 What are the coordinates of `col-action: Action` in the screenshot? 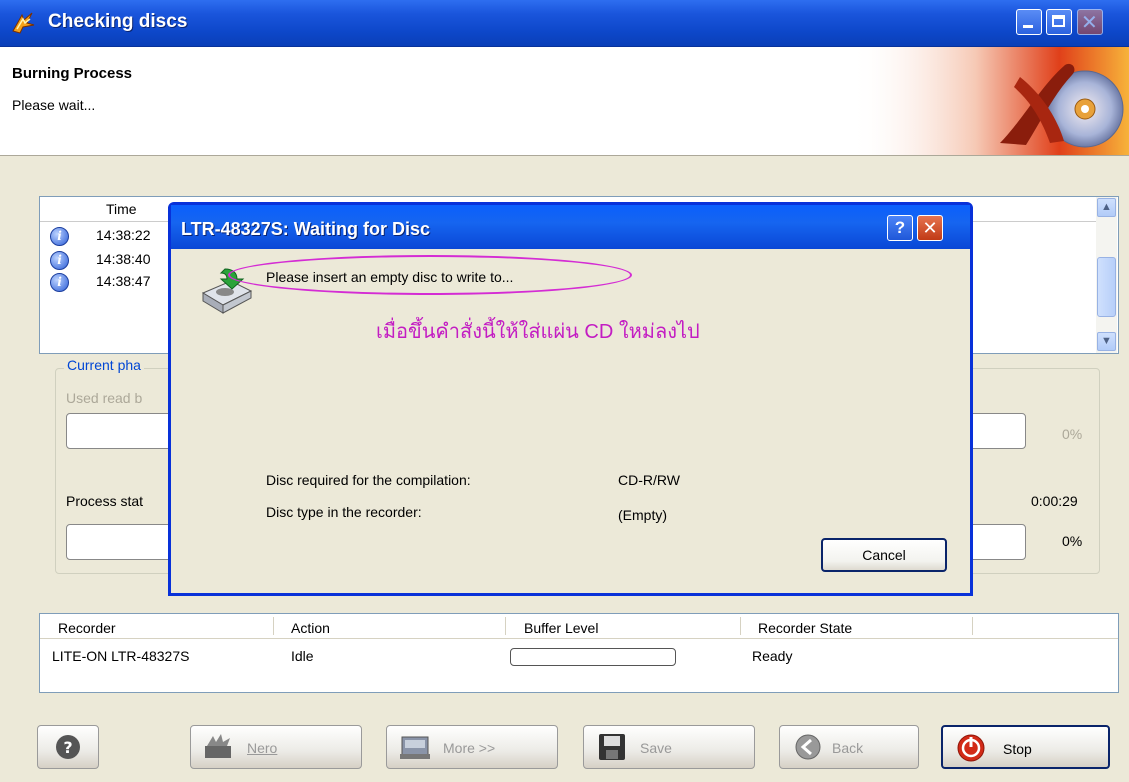 It's located at (310, 628).